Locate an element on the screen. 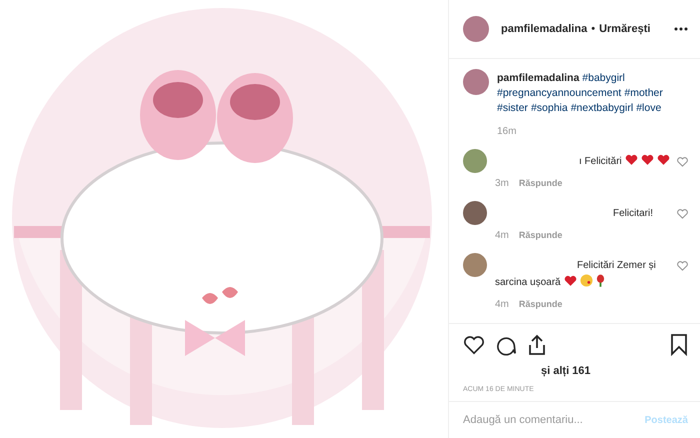 The height and width of the screenshot is (438, 700). hashtag-link: #pregnancyannouncement is located at coordinates (559, 93).